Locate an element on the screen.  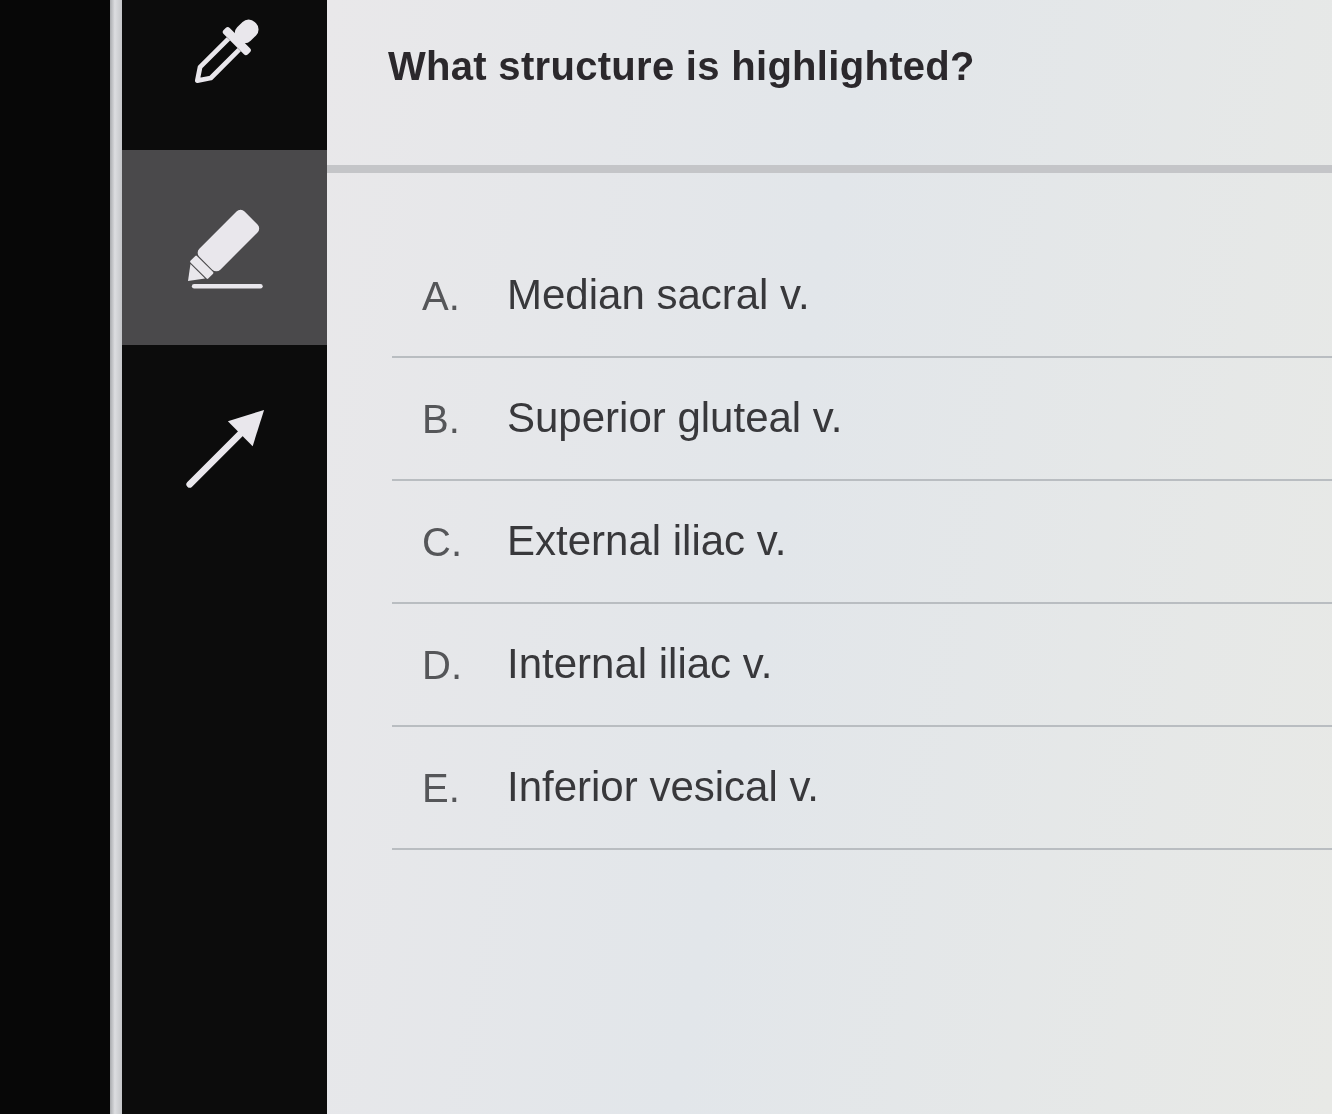
answer-option: External iliac v. is located at coordinates (647, 541).